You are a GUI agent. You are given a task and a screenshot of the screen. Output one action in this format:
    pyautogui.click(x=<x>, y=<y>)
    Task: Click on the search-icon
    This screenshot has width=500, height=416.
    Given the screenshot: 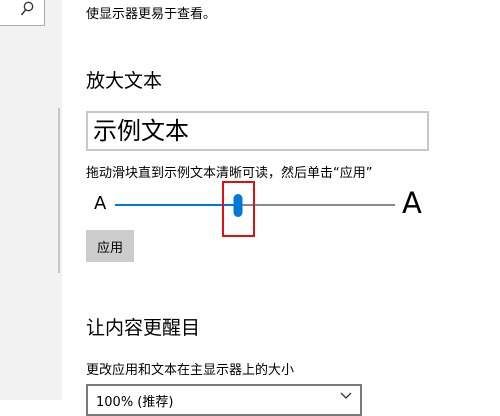 What is the action you would take?
    pyautogui.click(x=27, y=9)
    